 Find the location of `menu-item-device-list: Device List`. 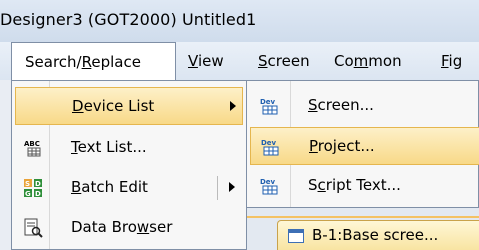

menu-item-device-list: Device List is located at coordinates (129, 106).